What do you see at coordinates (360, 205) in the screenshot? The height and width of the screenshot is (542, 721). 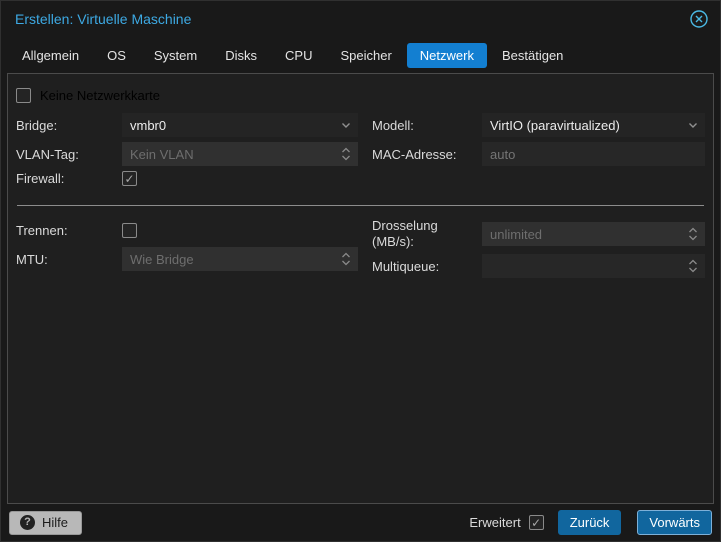 I see `advanced-section-divider` at bounding box center [360, 205].